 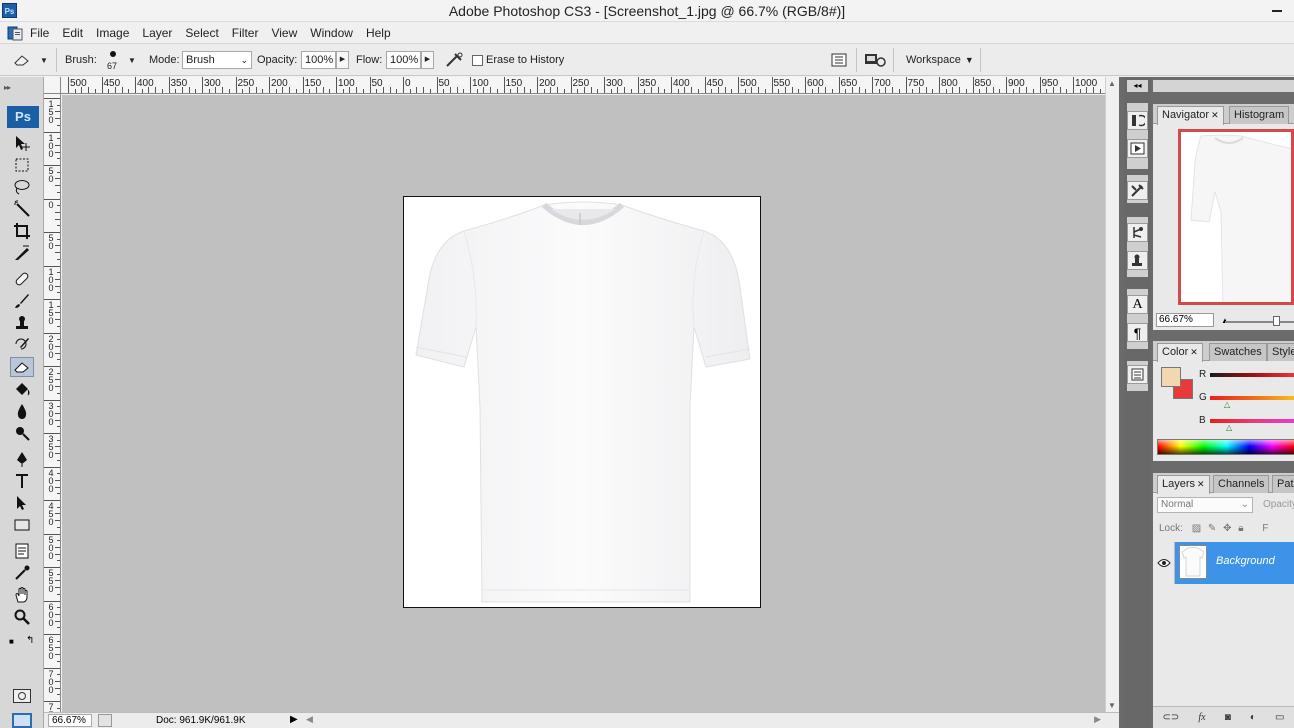 I want to click on type-tool, so click(x=22, y=481).